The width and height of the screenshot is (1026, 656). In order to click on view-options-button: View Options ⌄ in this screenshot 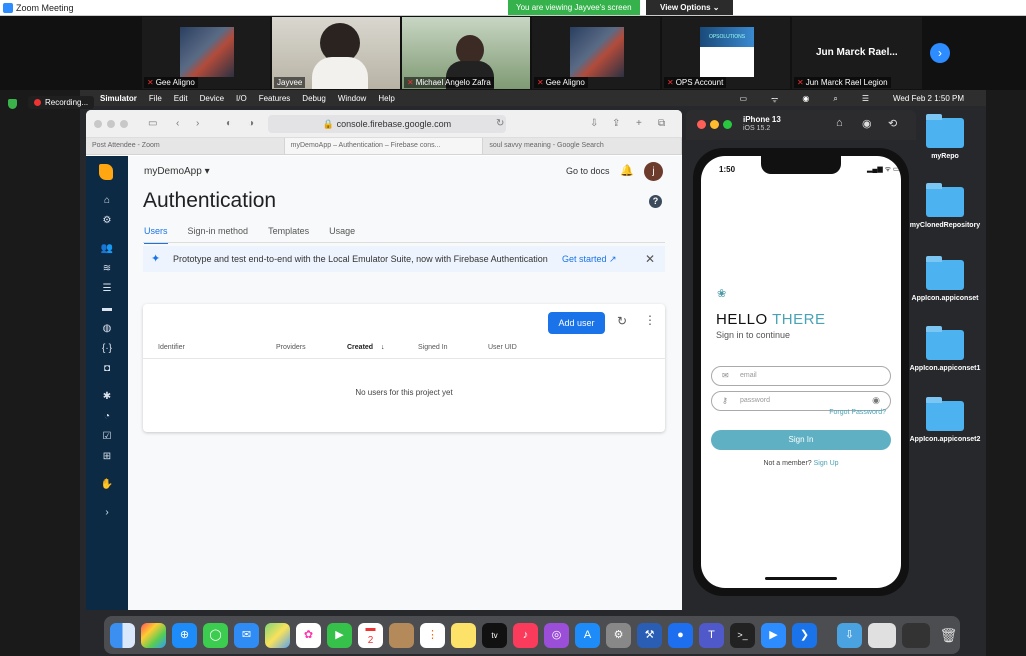, I will do `click(690, 7)`.